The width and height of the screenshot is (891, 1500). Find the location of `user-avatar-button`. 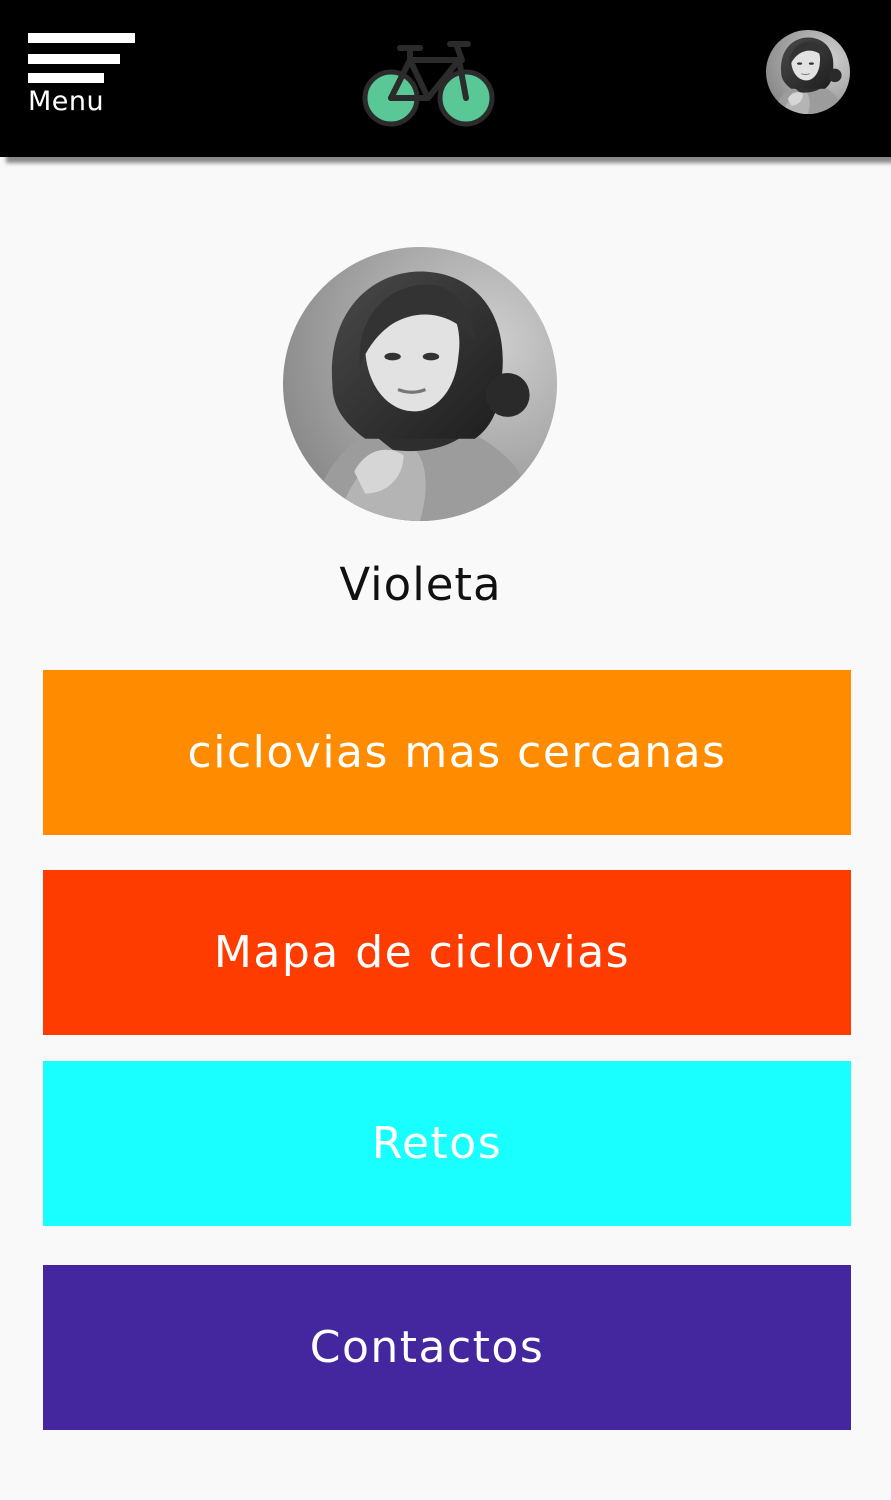

user-avatar-button is located at coordinates (808, 72).